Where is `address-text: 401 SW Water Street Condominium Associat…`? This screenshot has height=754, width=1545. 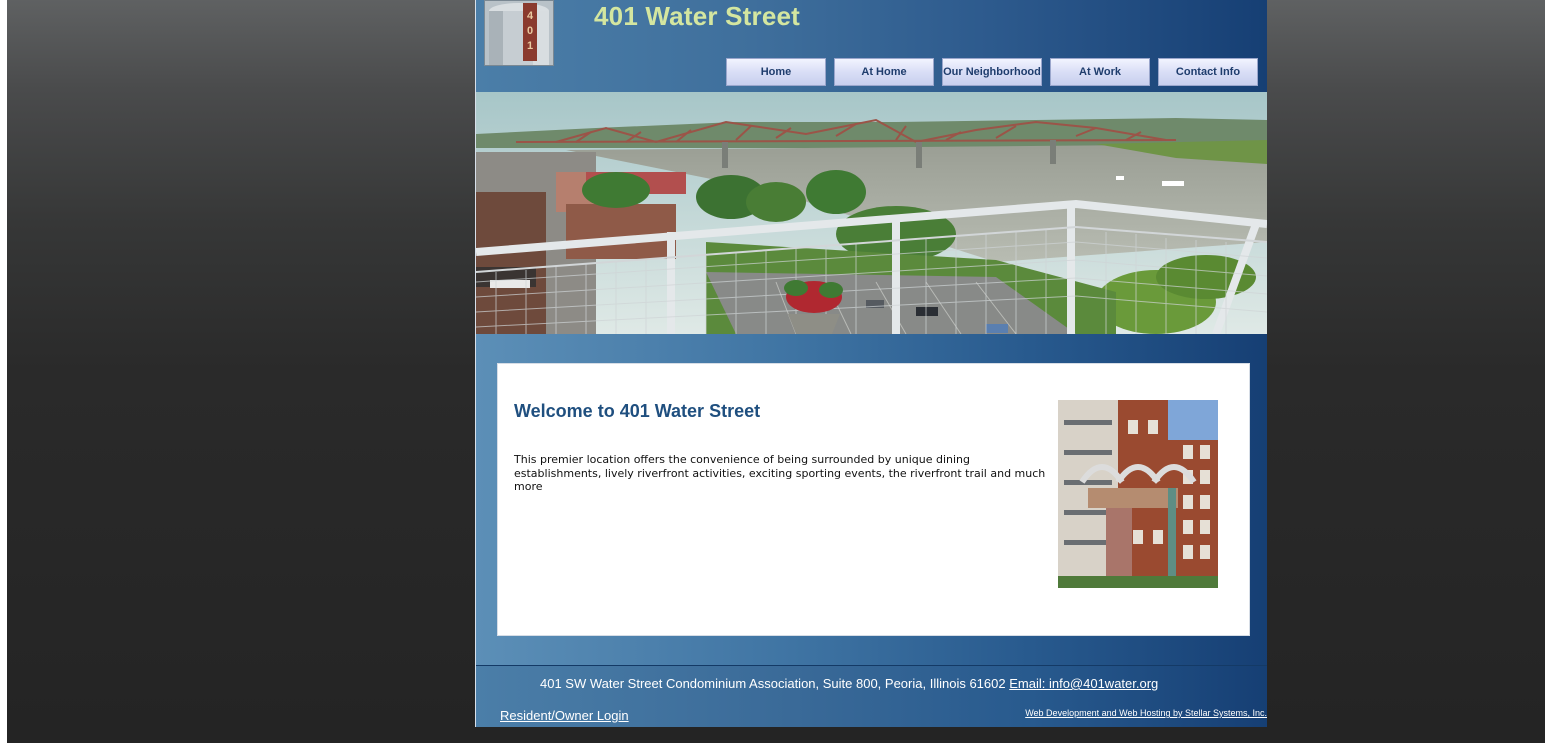 address-text: 401 SW Water Street Condominium Associat… is located at coordinates (773, 683).